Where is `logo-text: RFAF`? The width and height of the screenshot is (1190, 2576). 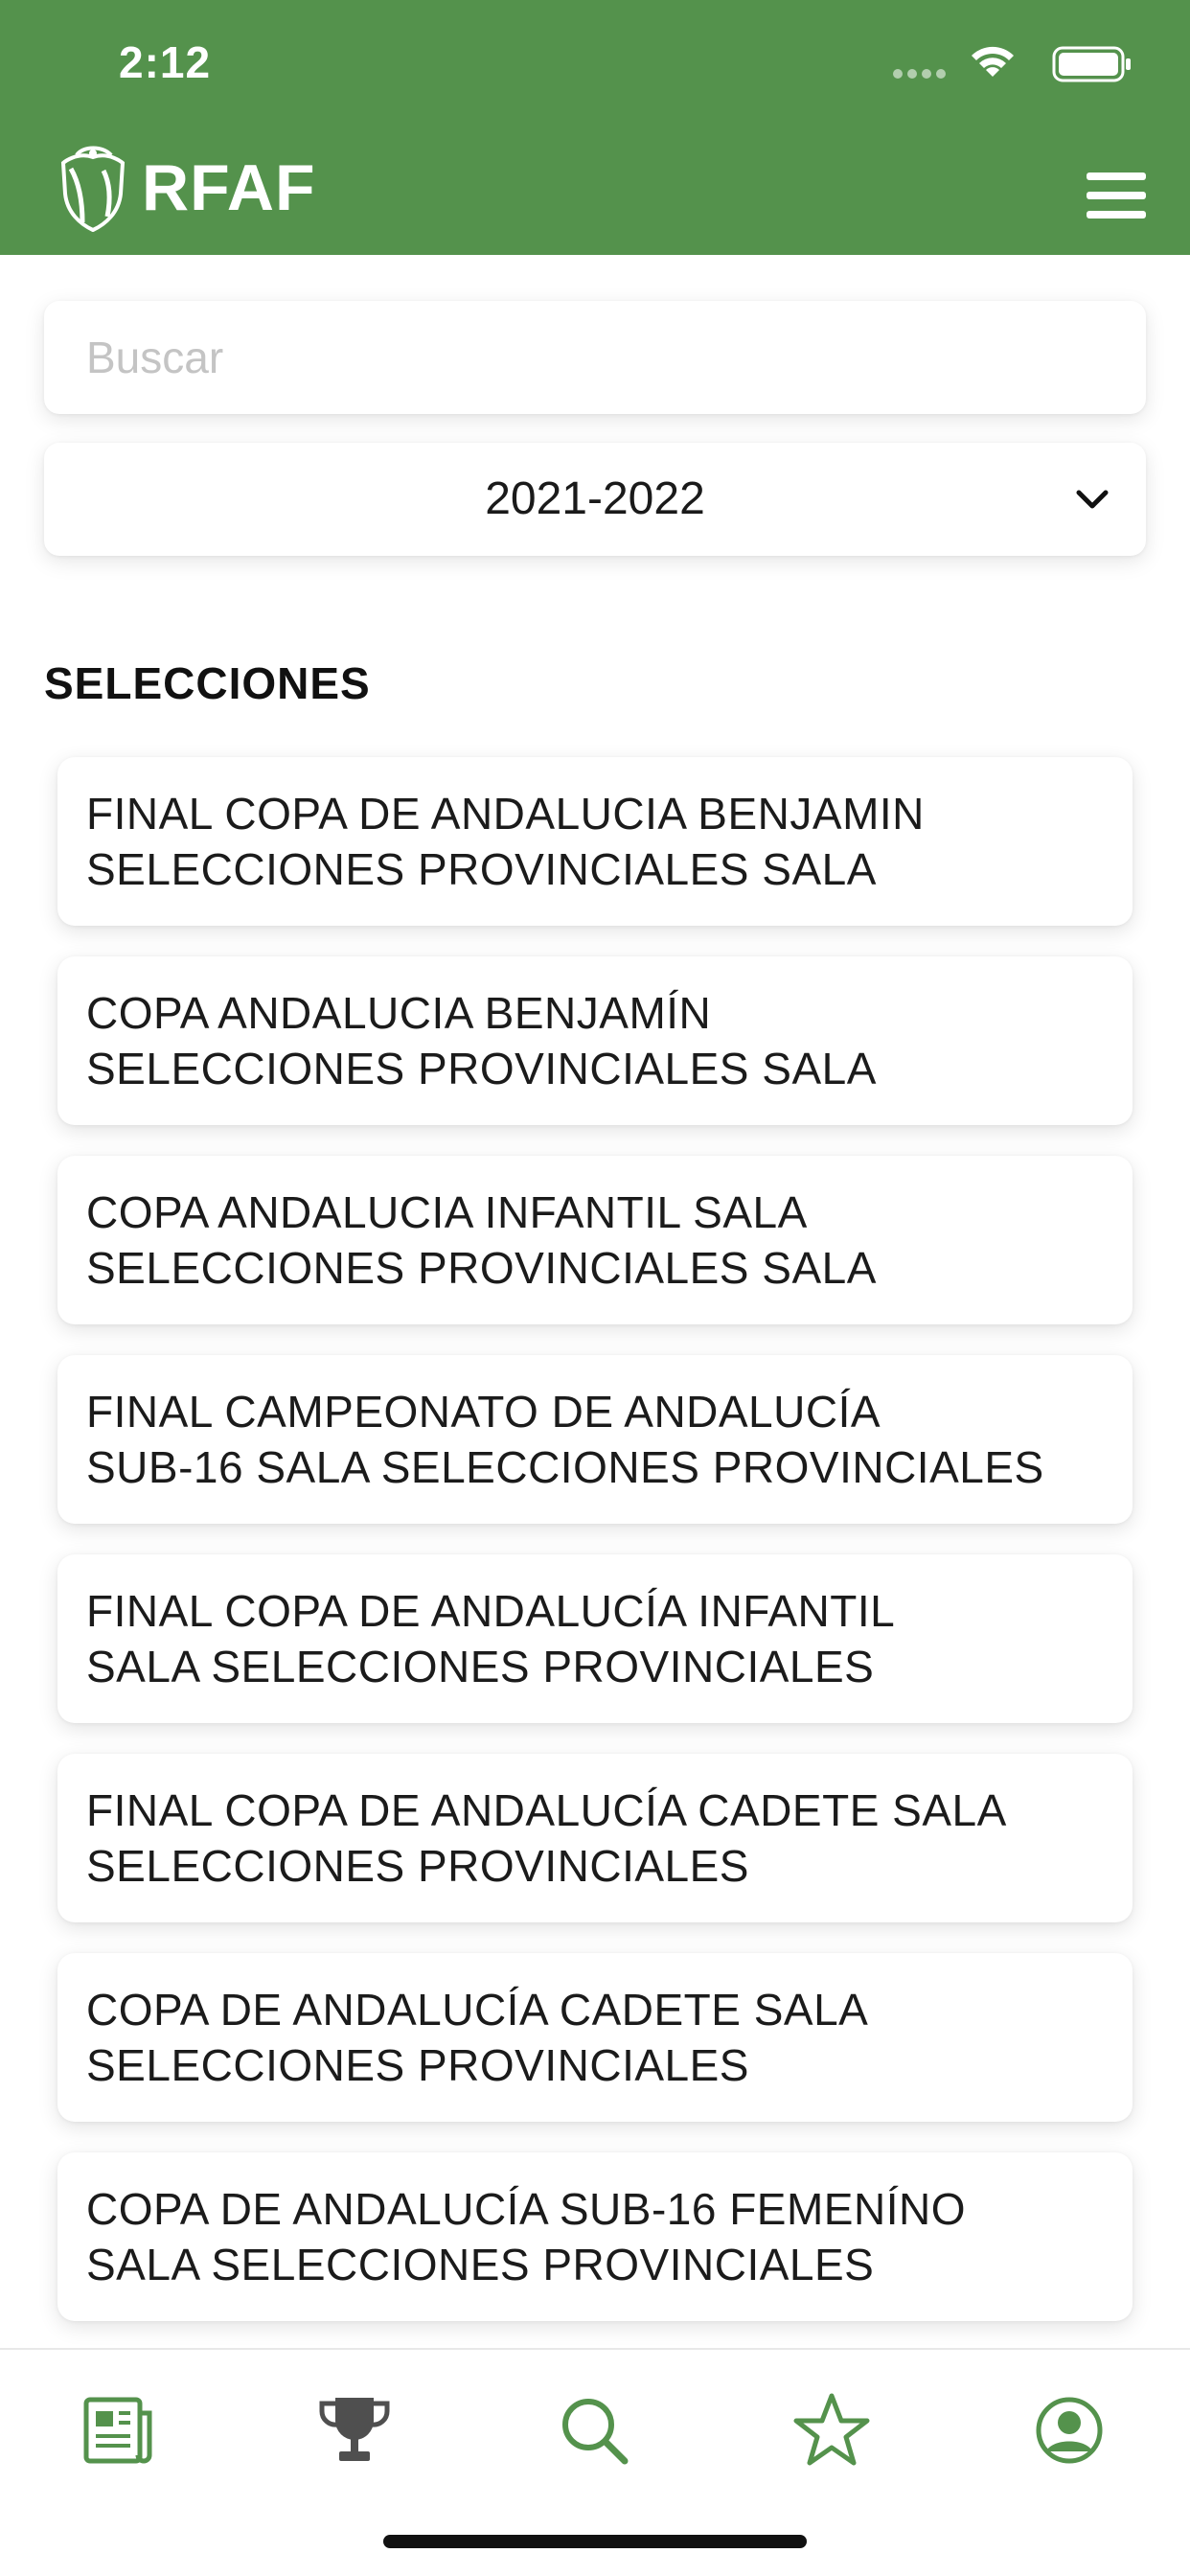
logo-text: RFAF is located at coordinates (229, 187).